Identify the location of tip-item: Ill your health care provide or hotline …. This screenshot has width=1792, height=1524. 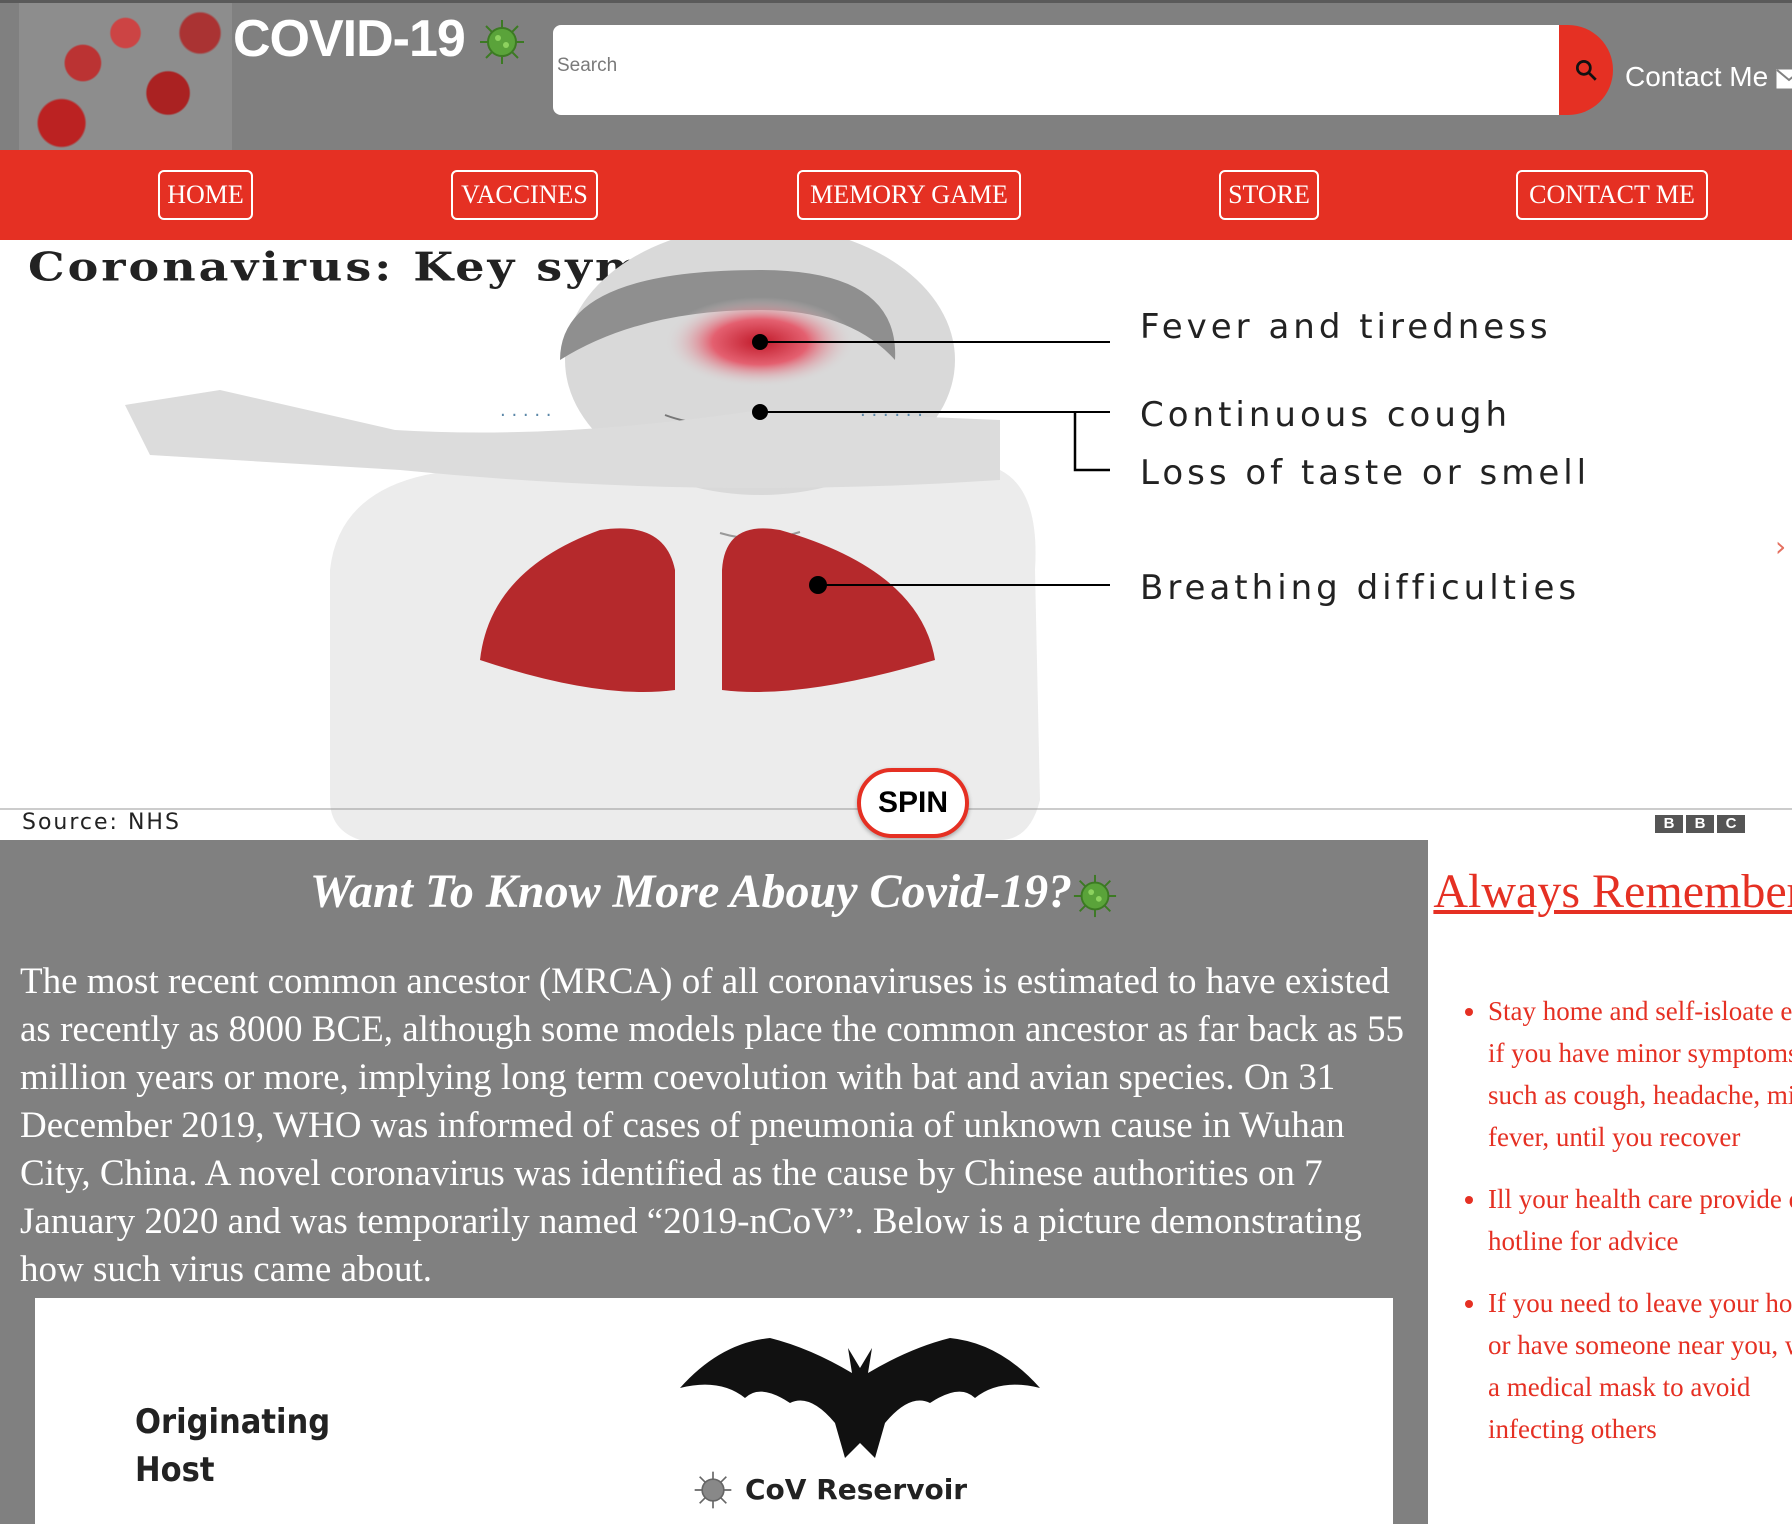
(1640, 1220).